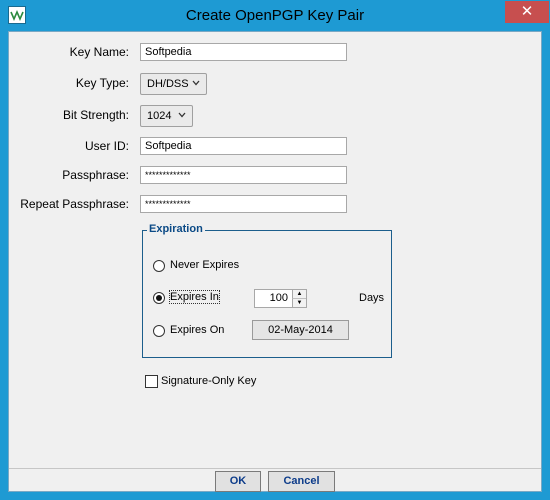  I want to click on never-expires-label: Never Expires, so click(205, 265).